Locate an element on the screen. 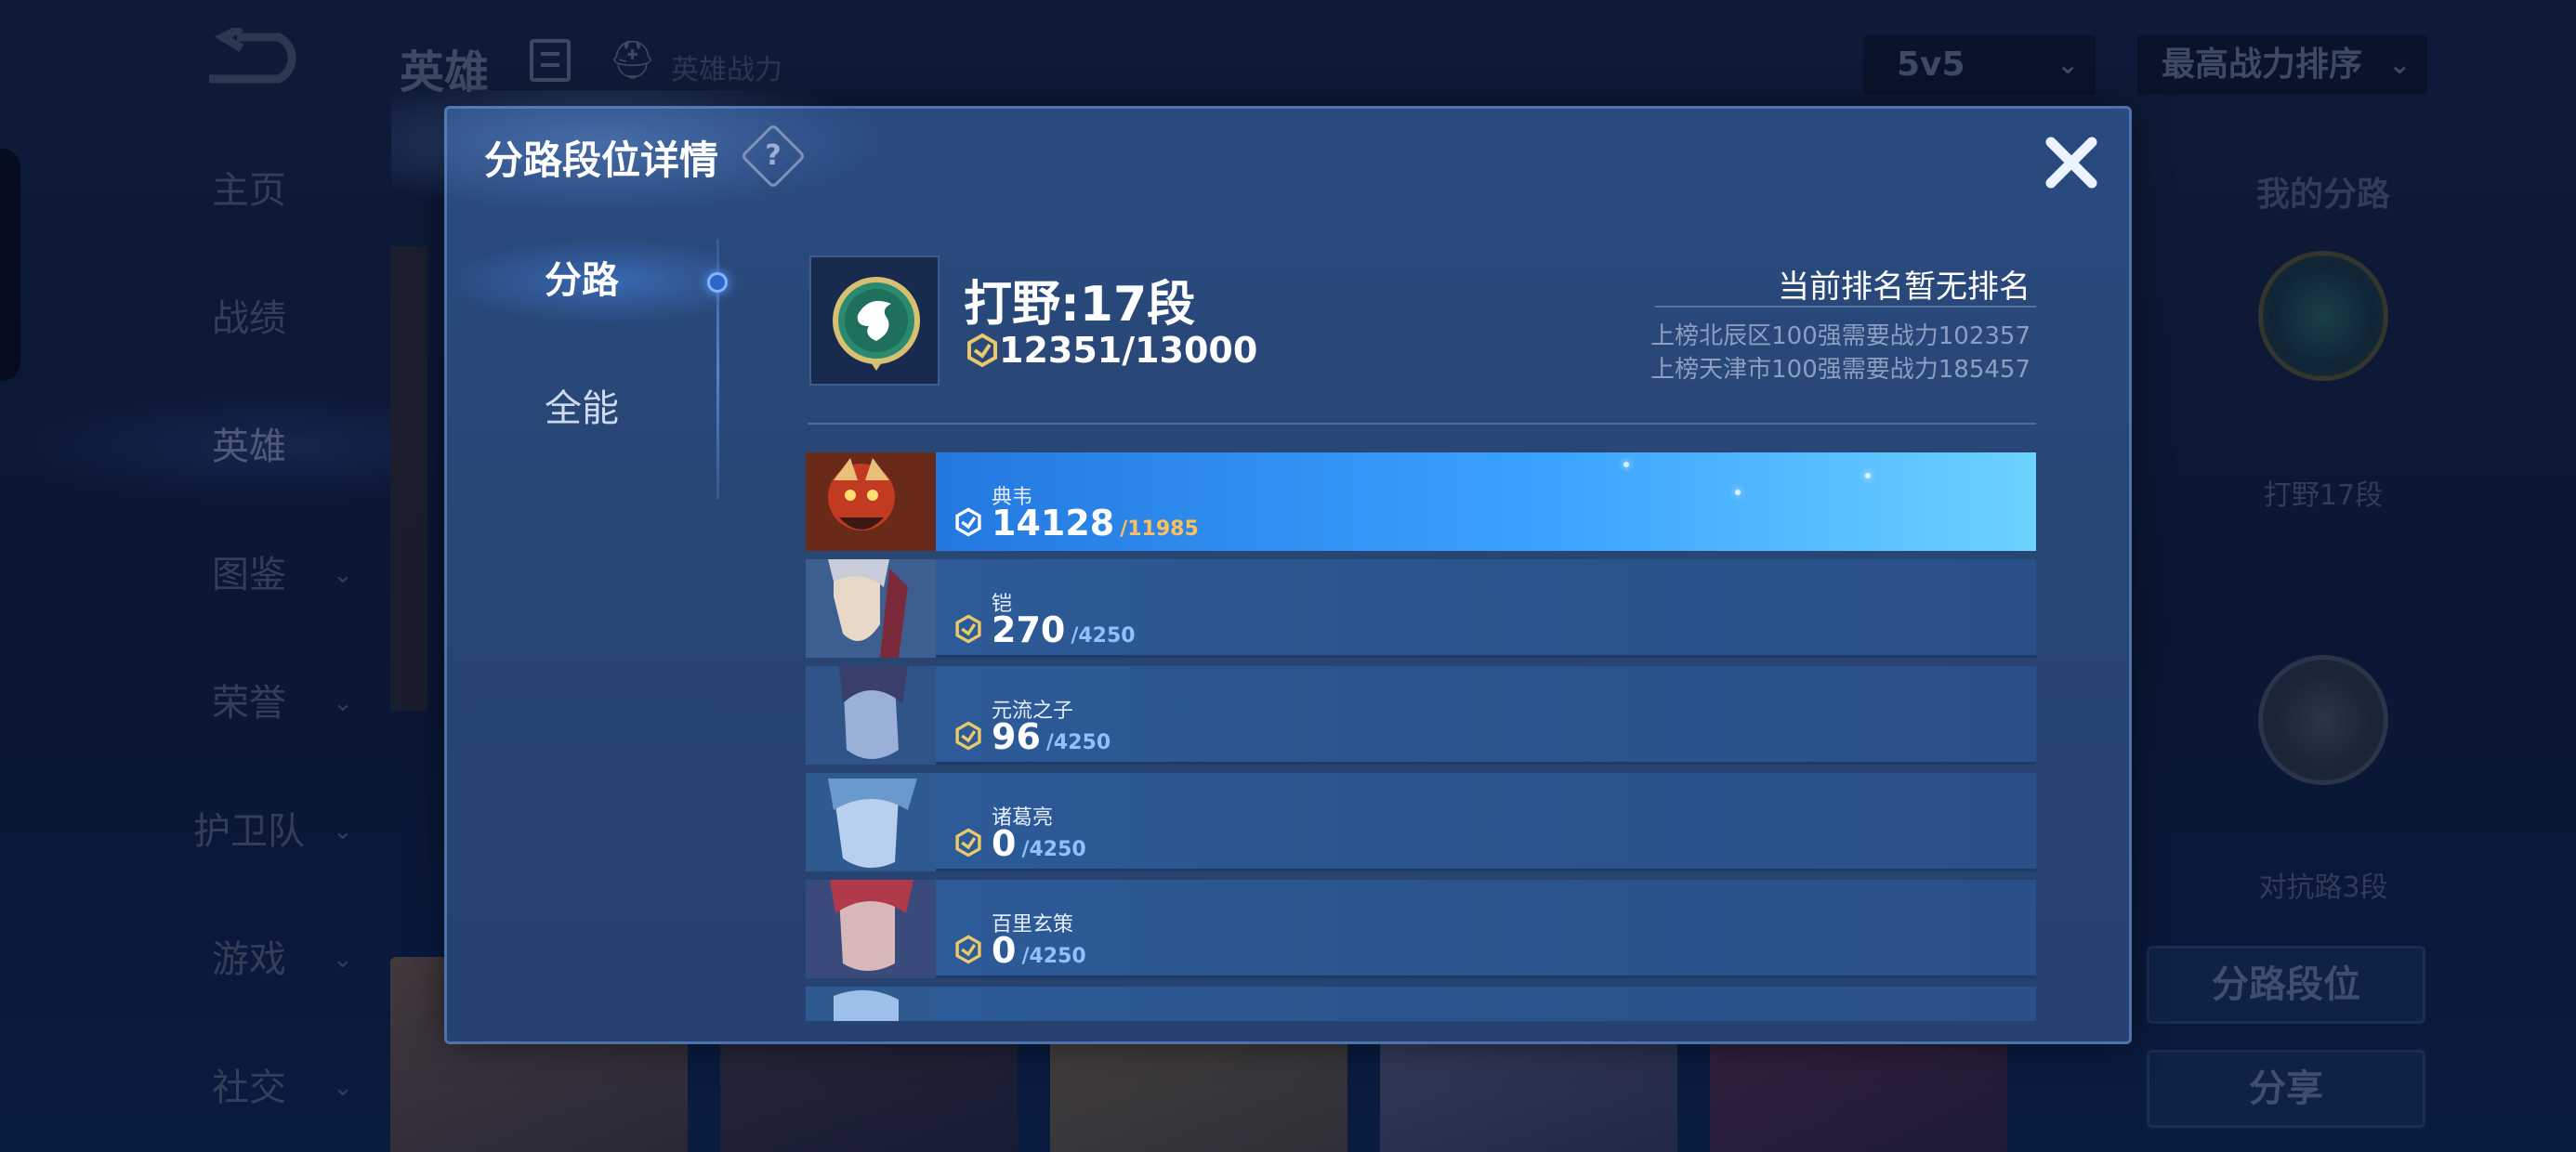 This screenshot has height=1152, width=2576. hero-row: 元流之子 96/4250 is located at coordinates (1421, 715).